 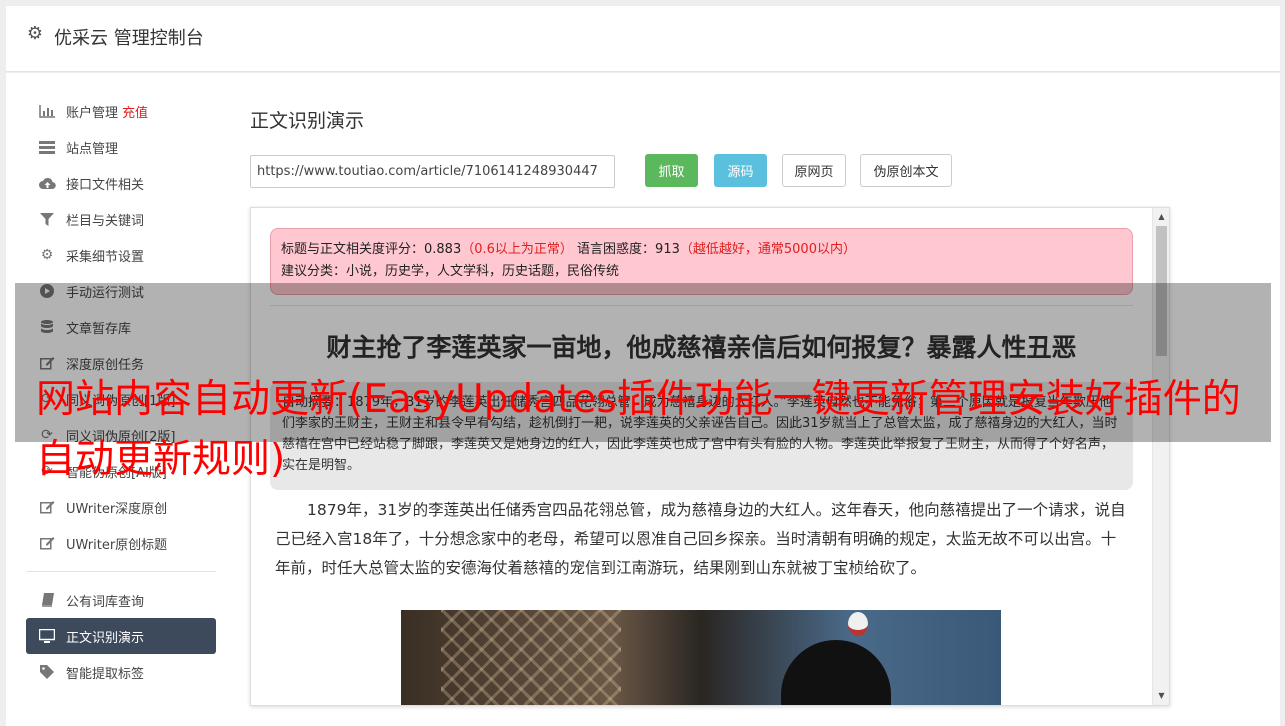 I want to click on sidebar-item-label: 接口文件相关, so click(x=105, y=185).